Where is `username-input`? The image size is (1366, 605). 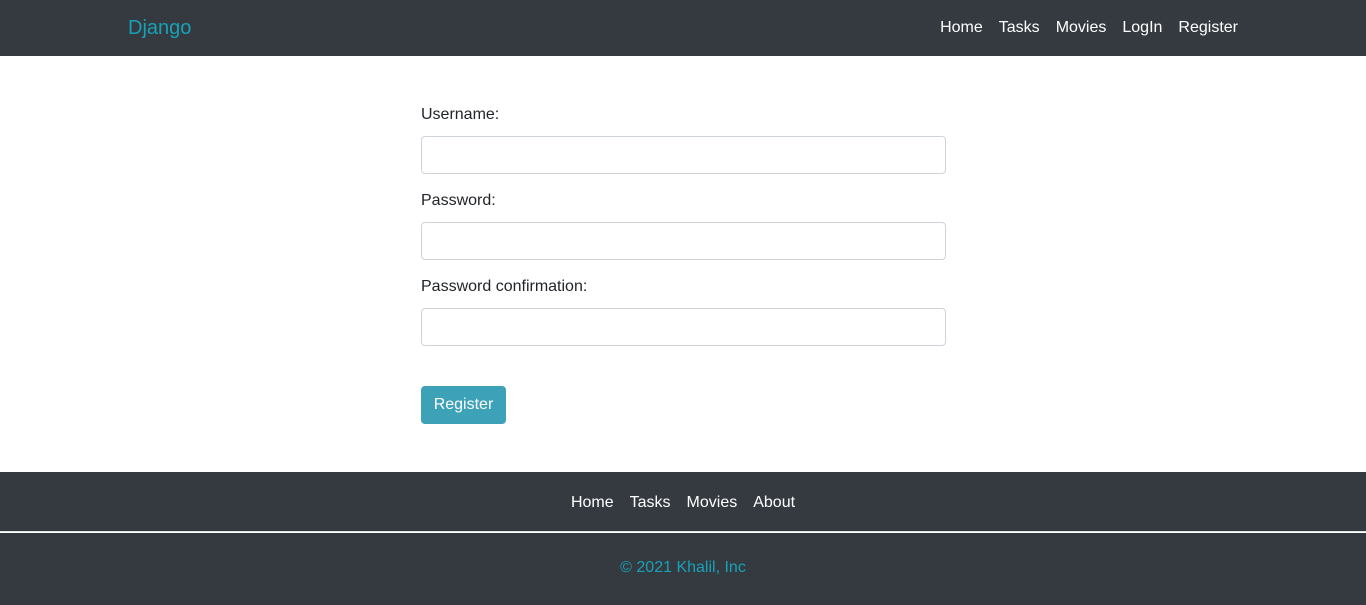 username-input is located at coordinates (683, 155).